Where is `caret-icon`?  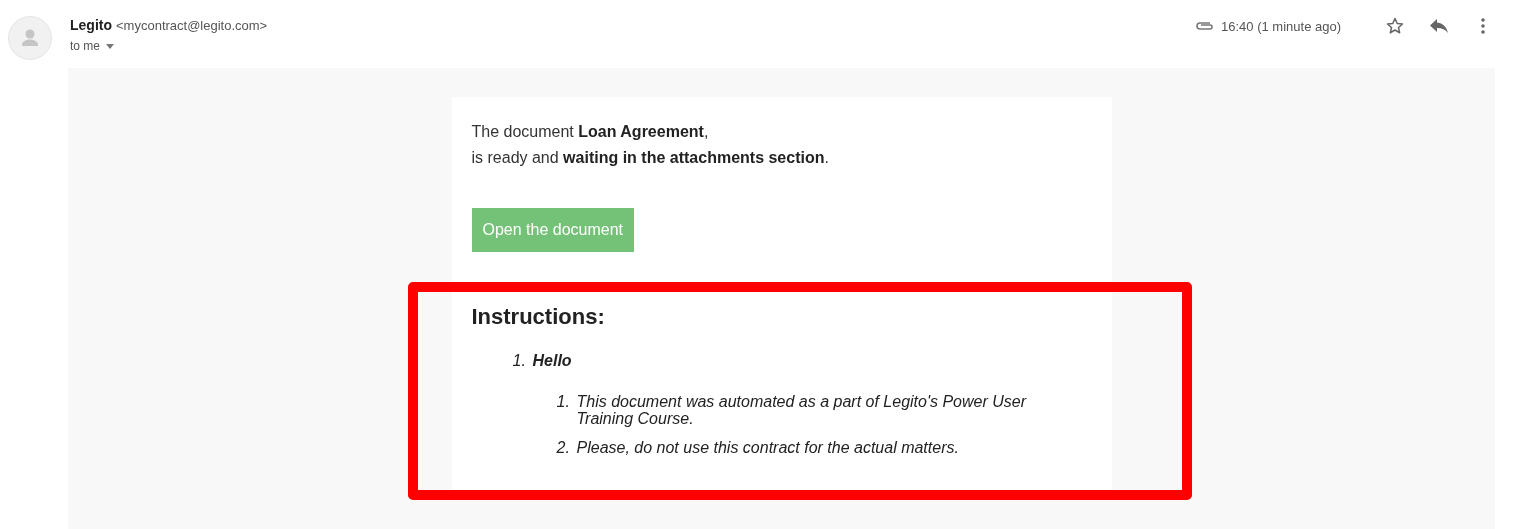
caret-icon is located at coordinates (110, 46).